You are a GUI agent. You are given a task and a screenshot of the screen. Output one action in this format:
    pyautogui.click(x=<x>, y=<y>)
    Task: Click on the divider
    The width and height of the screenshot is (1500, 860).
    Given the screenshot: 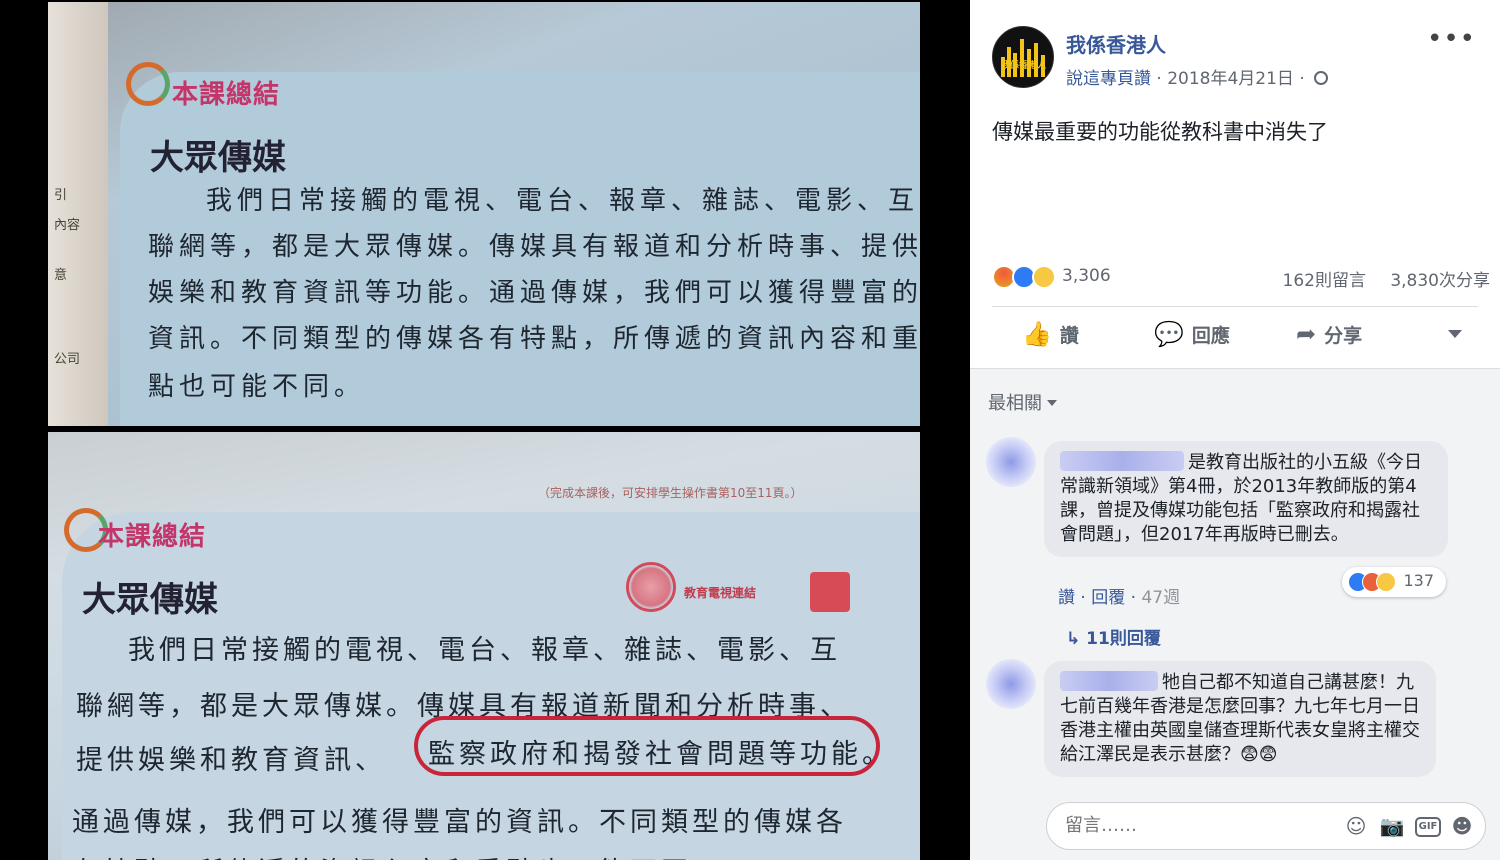 What is the action you would take?
    pyautogui.click(x=1235, y=306)
    